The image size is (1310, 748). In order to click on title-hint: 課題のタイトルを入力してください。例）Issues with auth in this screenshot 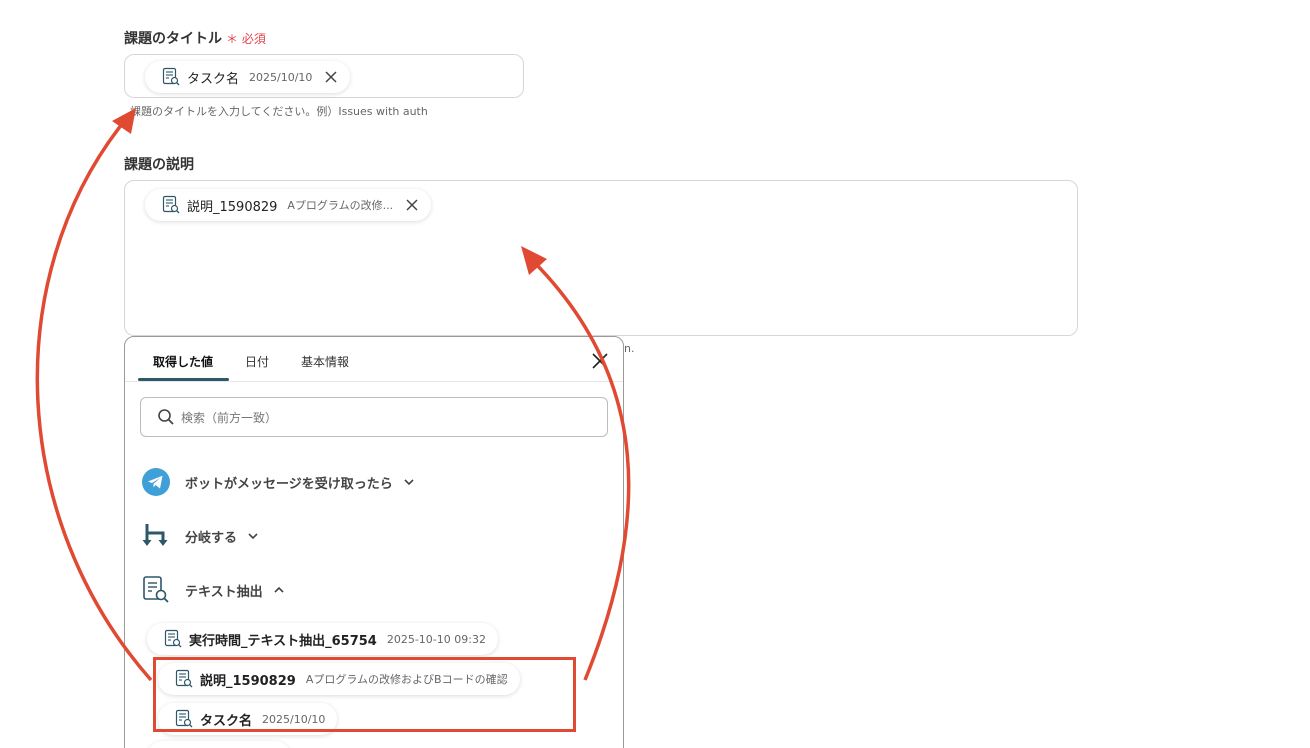, I will do `click(279, 111)`.